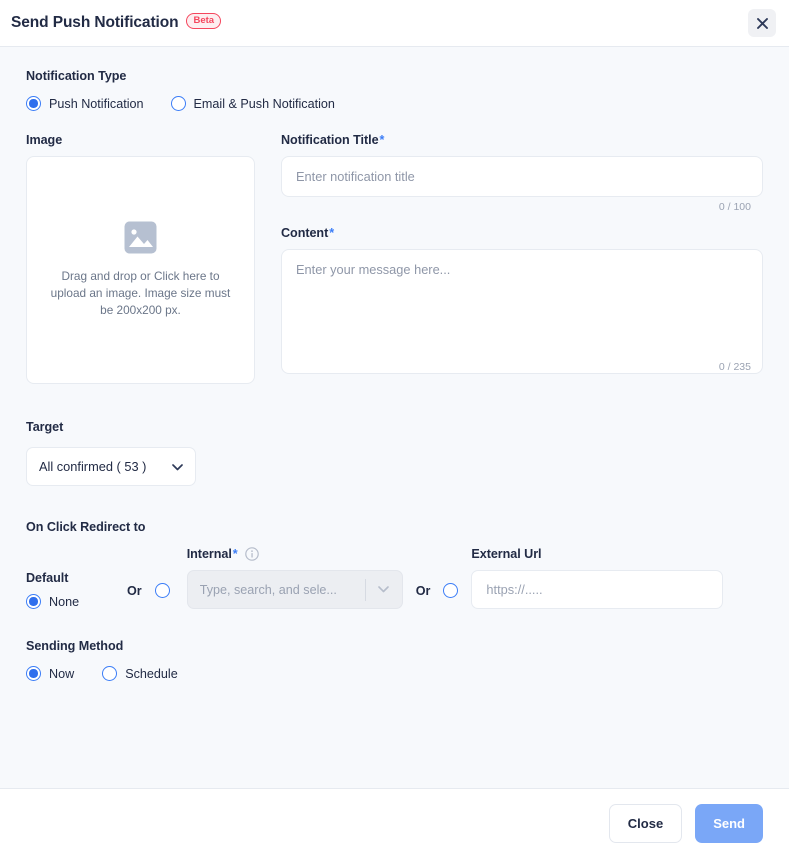 Image resolution: width=789 pixels, height=857 pixels. Describe the element at coordinates (423, 591) in the screenshot. I see `redirect-or-separator-2: Or` at that location.